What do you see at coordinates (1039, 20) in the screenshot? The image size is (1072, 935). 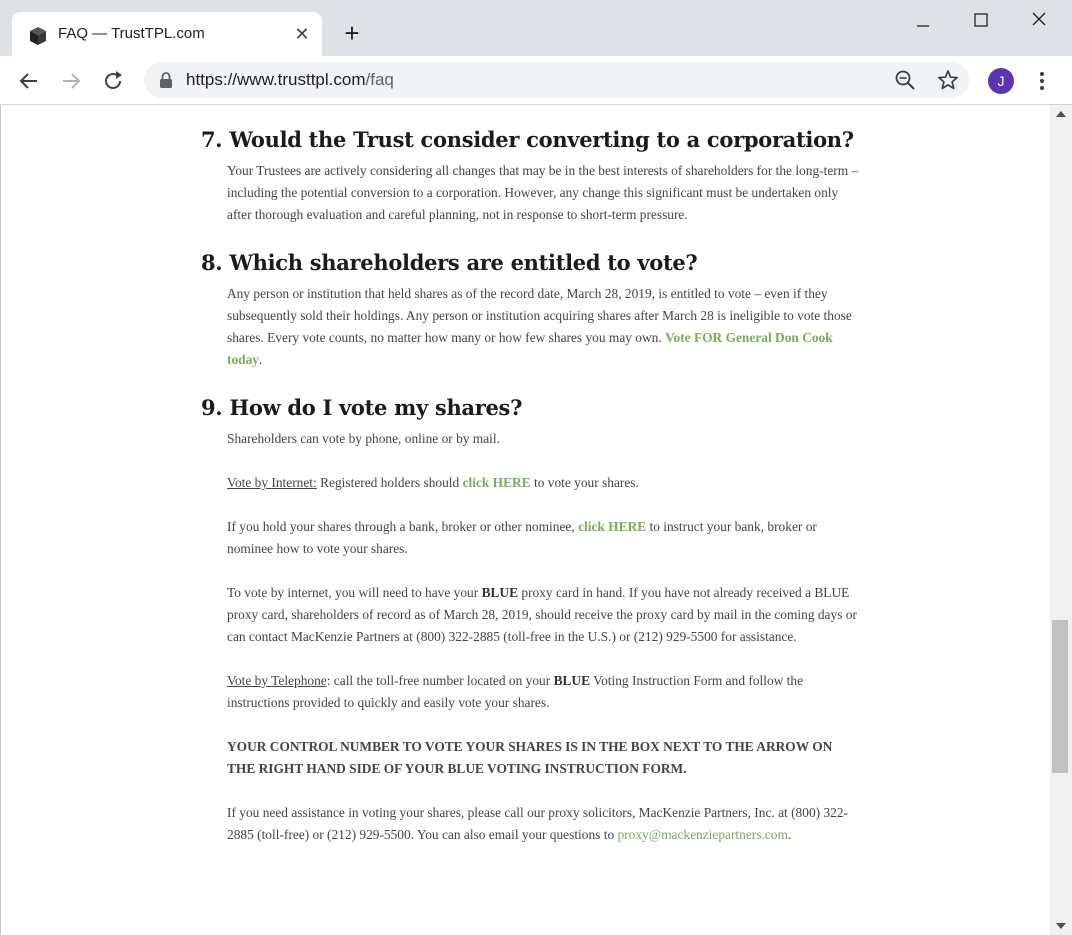 I see `window-close-icon` at bounding box center [1039, 20].